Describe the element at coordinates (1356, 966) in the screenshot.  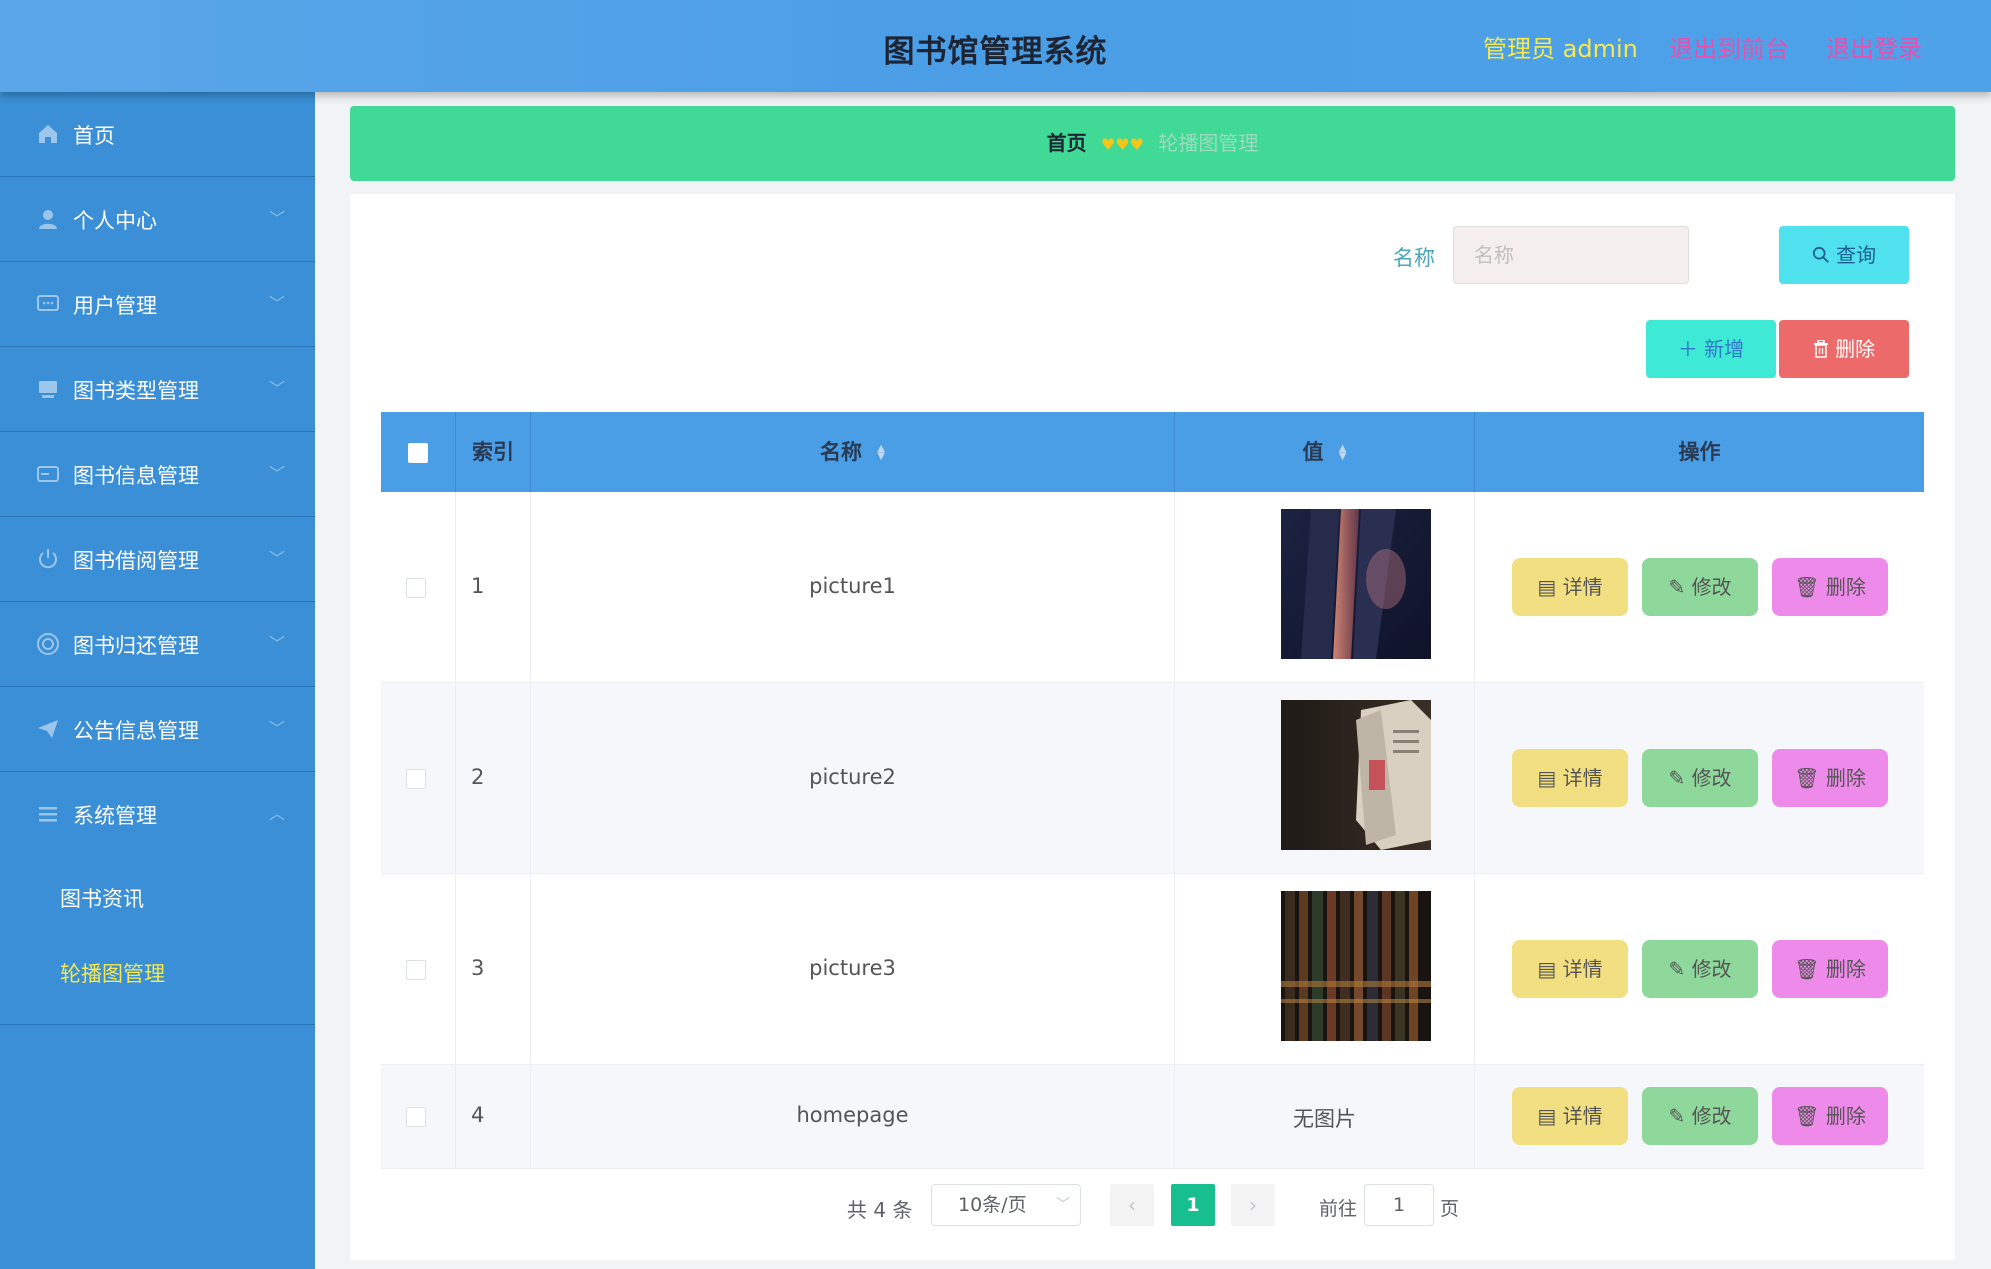
I see `bookshelf-image` at that location.